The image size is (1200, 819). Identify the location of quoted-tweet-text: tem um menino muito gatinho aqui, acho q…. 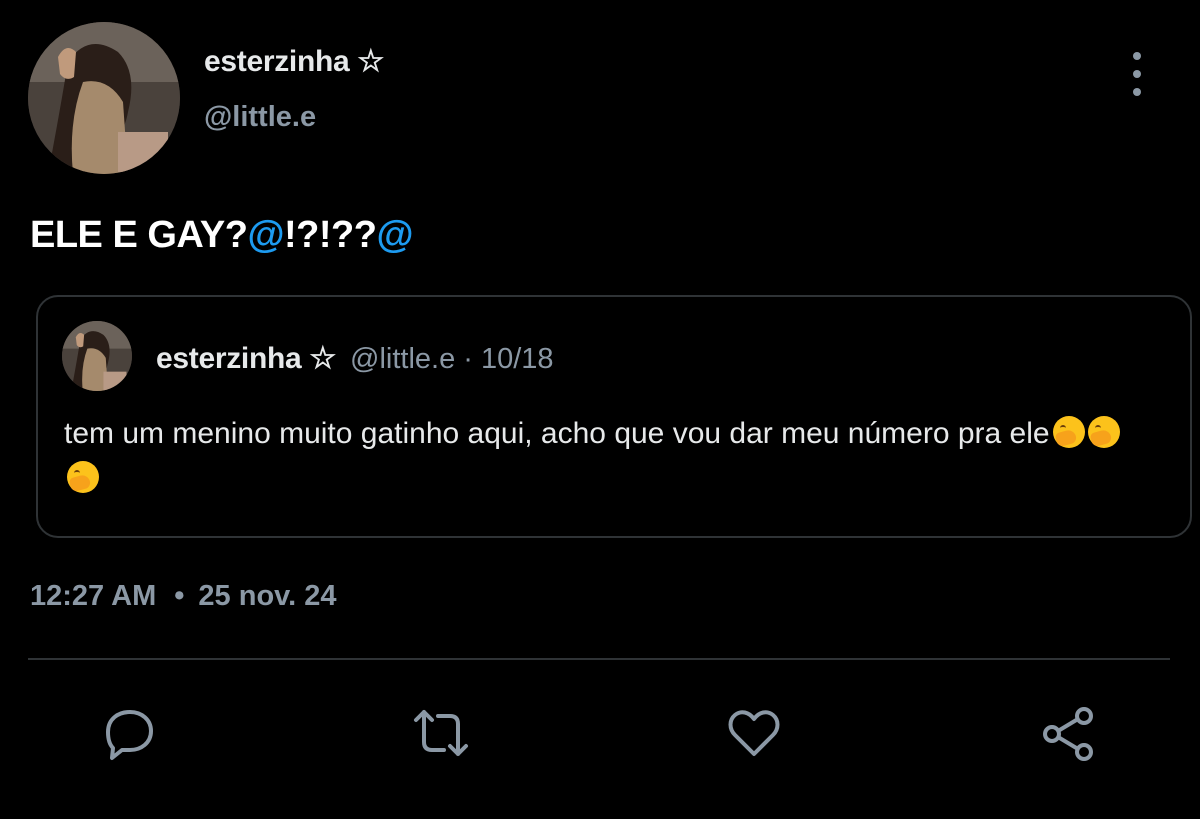
(557, 433).